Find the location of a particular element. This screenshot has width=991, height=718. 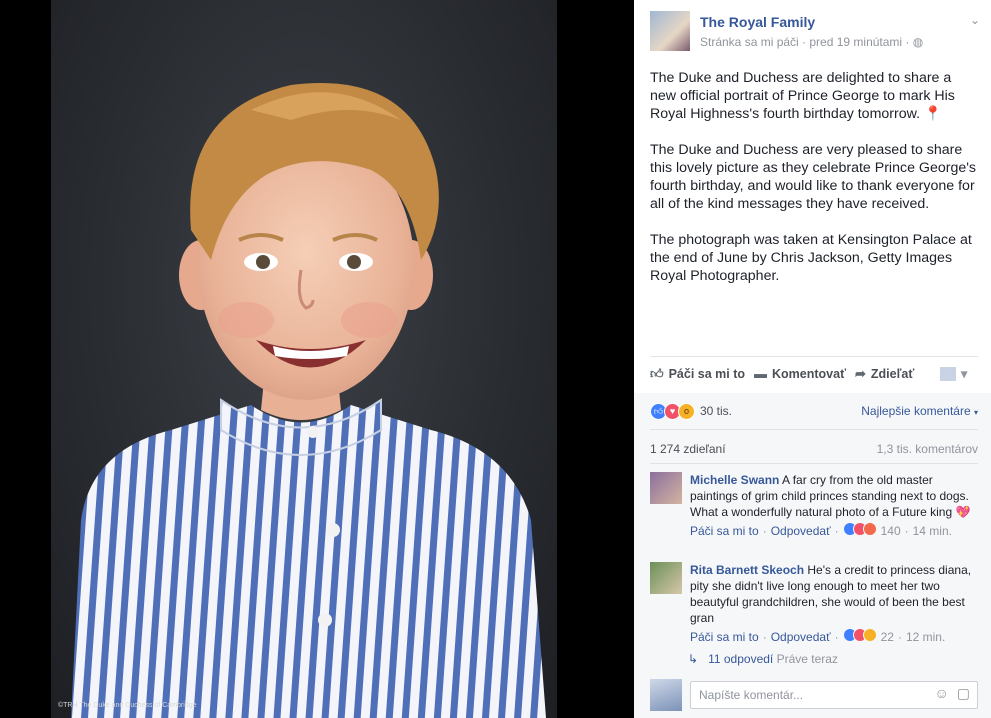

comment-time: 14 min. is located at coordinates (932, 531).